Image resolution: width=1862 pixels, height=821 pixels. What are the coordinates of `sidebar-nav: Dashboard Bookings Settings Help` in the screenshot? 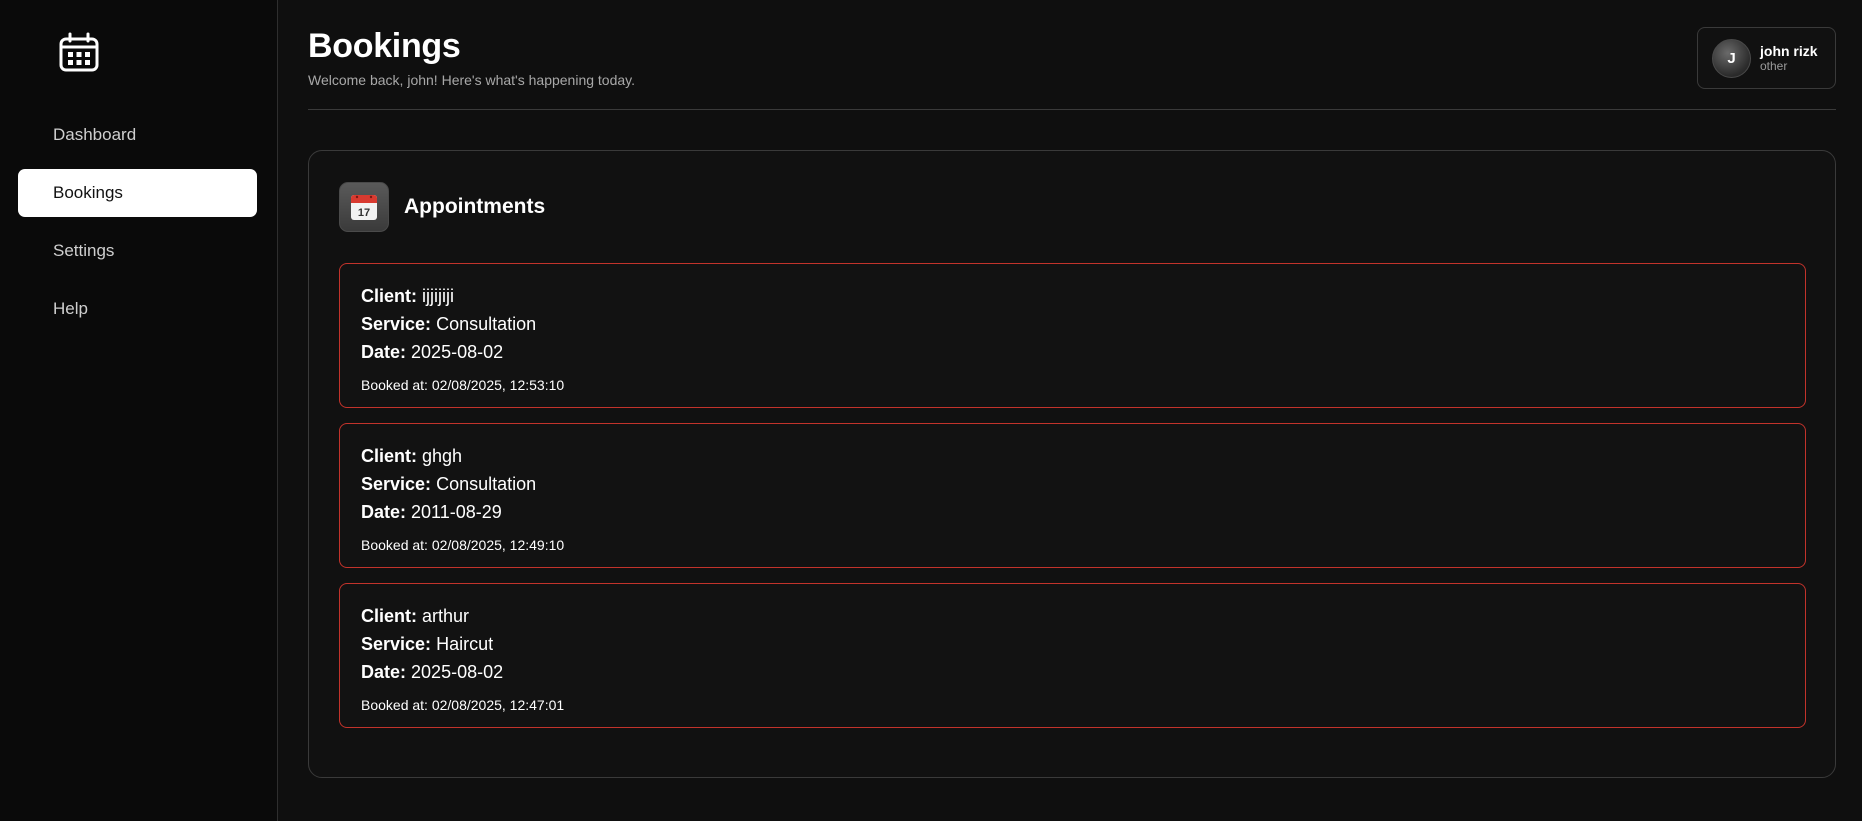 It's located at (137, 227).